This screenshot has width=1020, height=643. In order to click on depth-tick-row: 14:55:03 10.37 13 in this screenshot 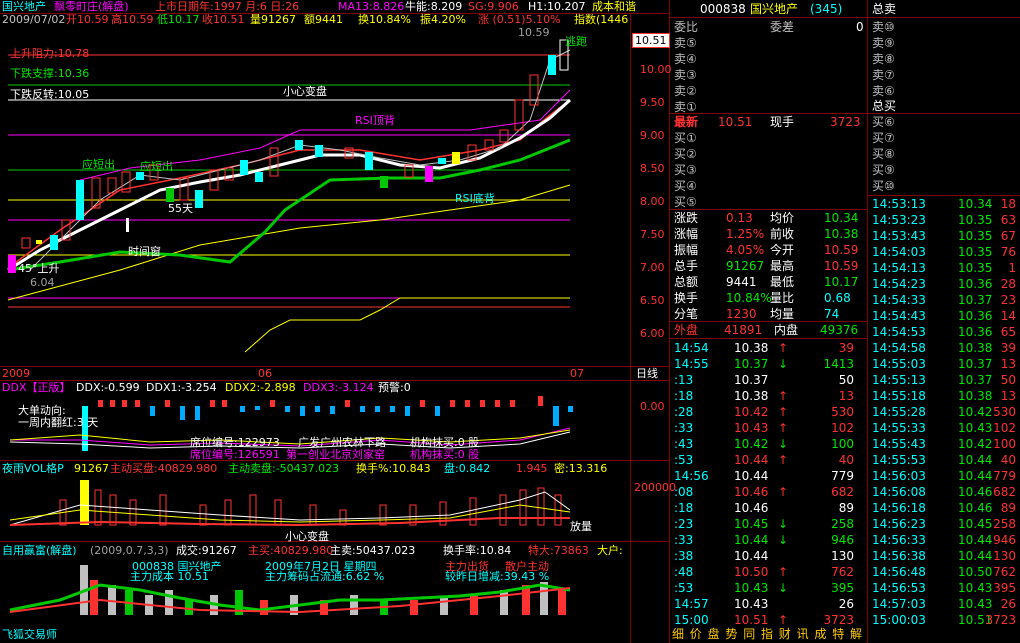, I will do `click(943, 364)`.